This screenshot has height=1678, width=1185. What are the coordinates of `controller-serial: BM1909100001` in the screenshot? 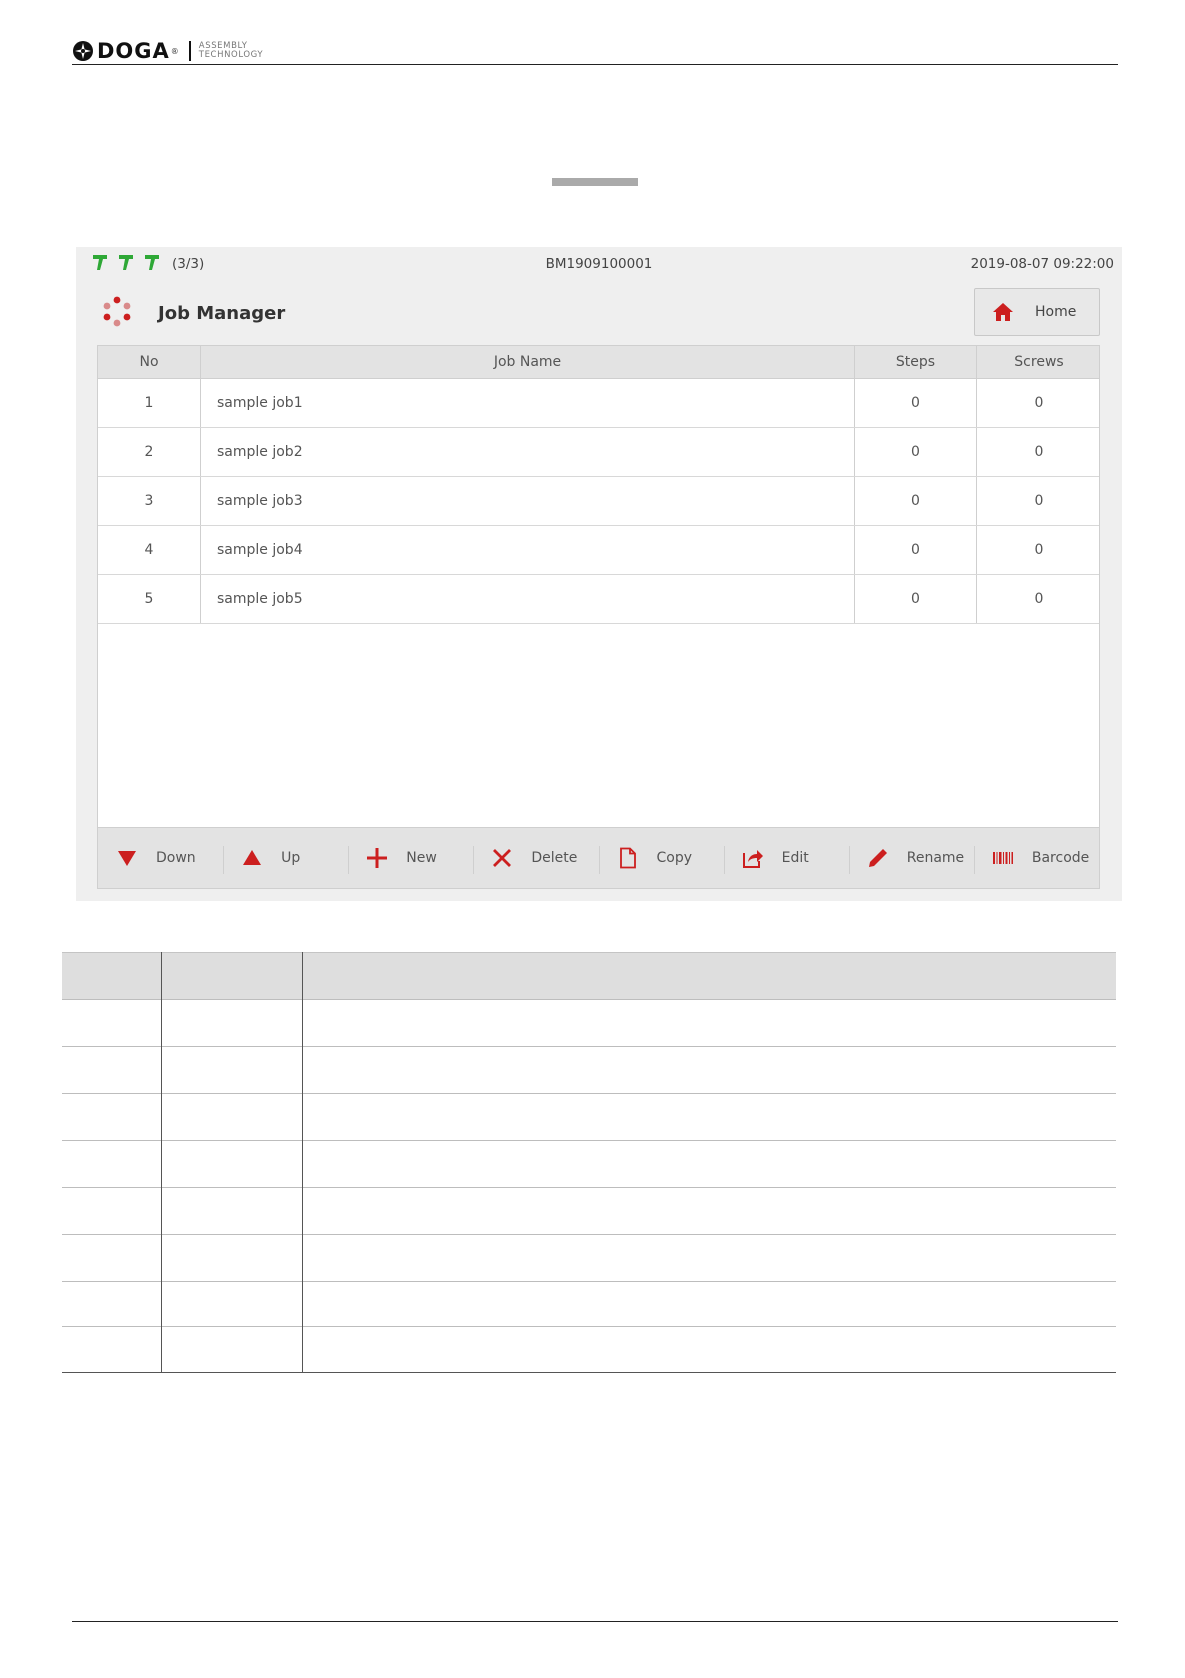 It's located at (599, 264).